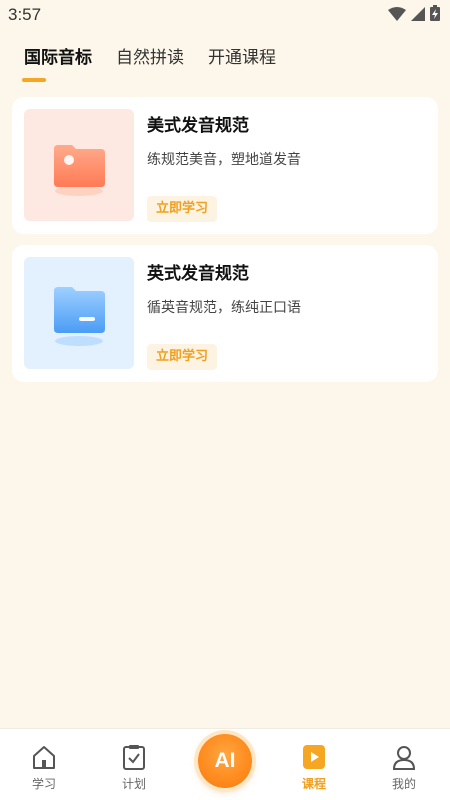 The width and height of the screenshot is (450, 800). I want to click on checklist-icon, so click(134, 757).